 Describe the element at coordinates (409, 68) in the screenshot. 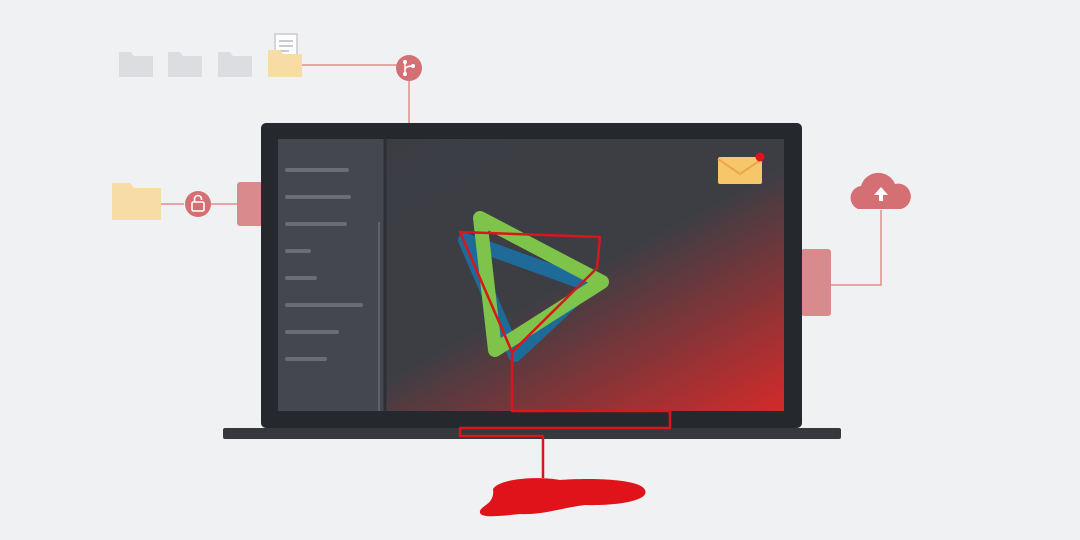

I see `share-icon` at that location.